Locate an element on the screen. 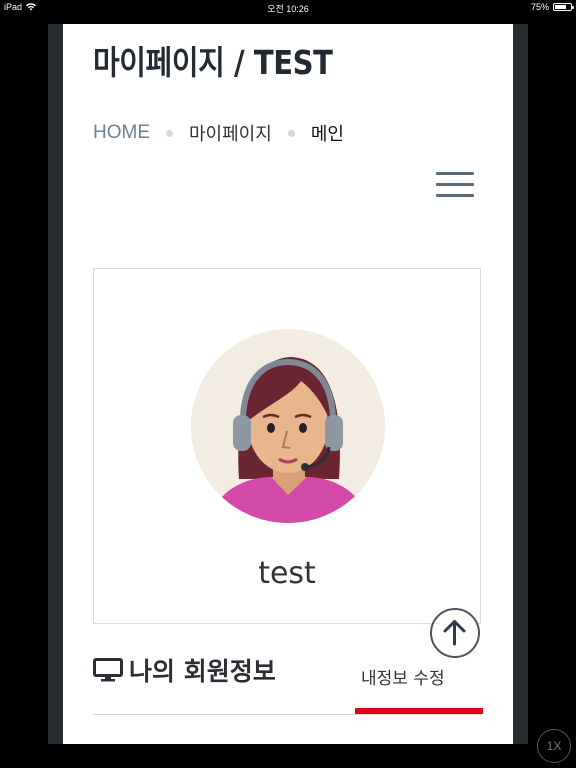 The height and width of the screenshot is (768, 576). profile-username: test is located at coordinates (287, 573).